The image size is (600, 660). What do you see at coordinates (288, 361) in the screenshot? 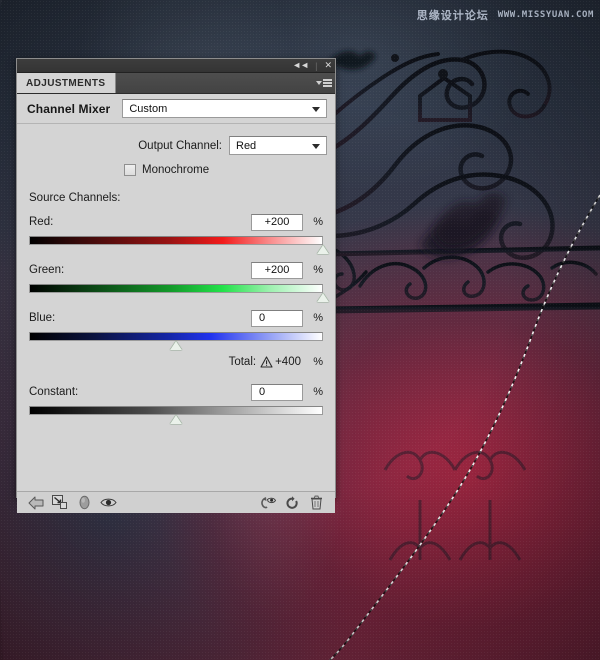
I see `total-value: +400` at bounding box center [288, 361].